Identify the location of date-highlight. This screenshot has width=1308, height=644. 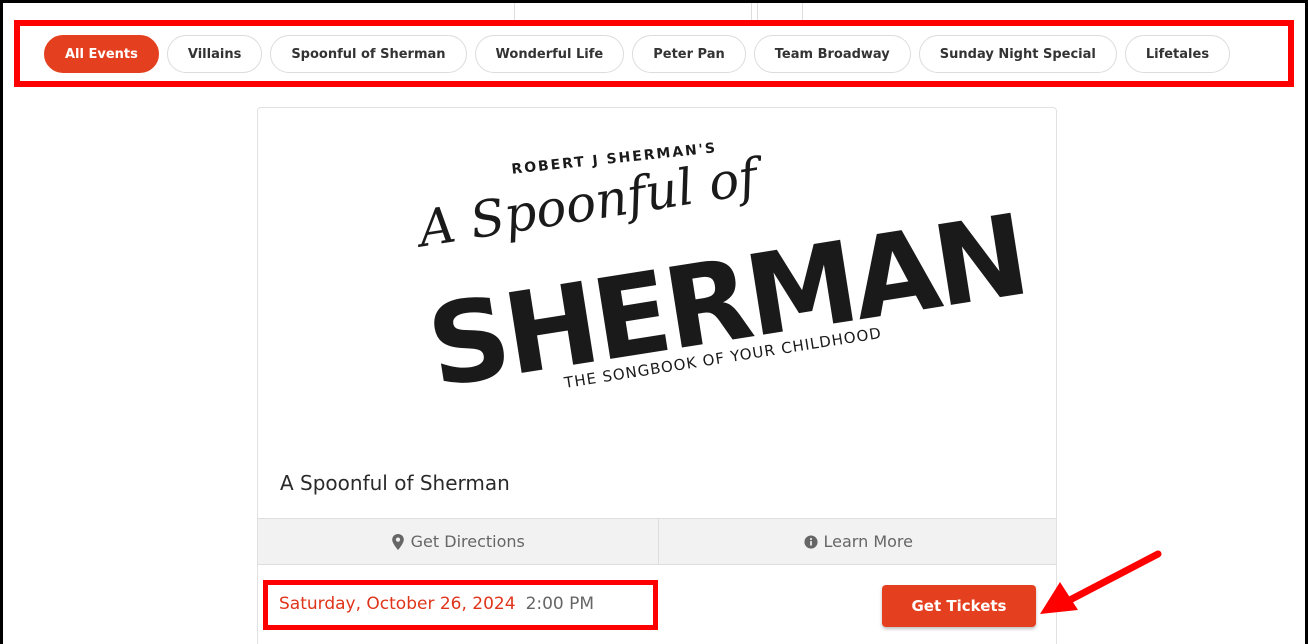
(460, 605).